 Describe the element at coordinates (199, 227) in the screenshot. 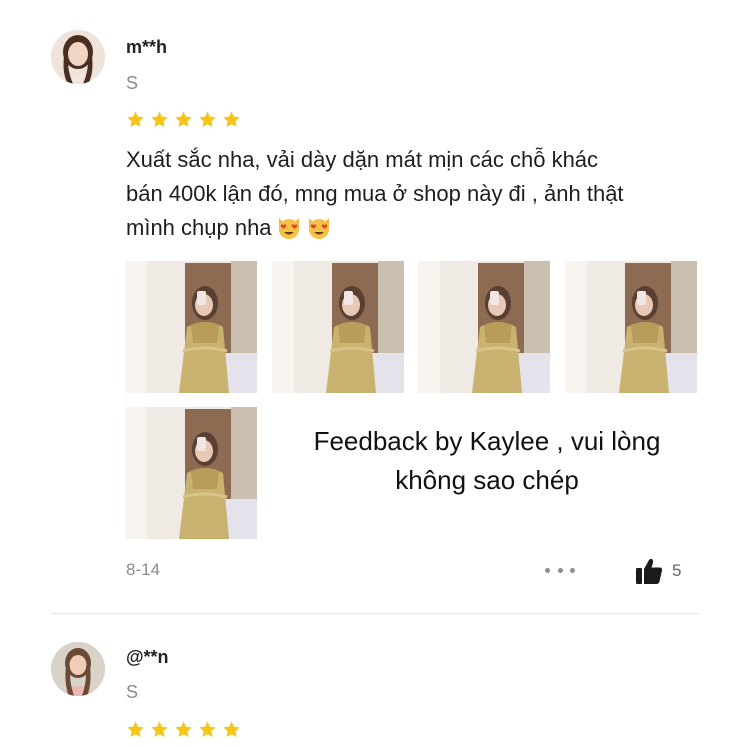

I see `review-text-line-content: mình chụp nha` at that location.